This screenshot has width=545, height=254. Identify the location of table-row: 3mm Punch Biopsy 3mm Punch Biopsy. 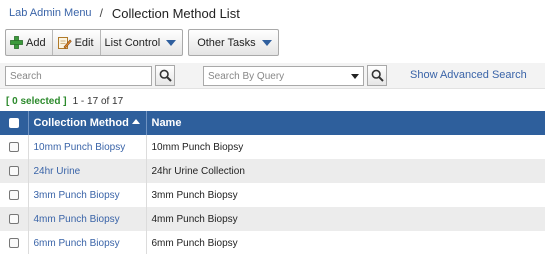
(272, 195).